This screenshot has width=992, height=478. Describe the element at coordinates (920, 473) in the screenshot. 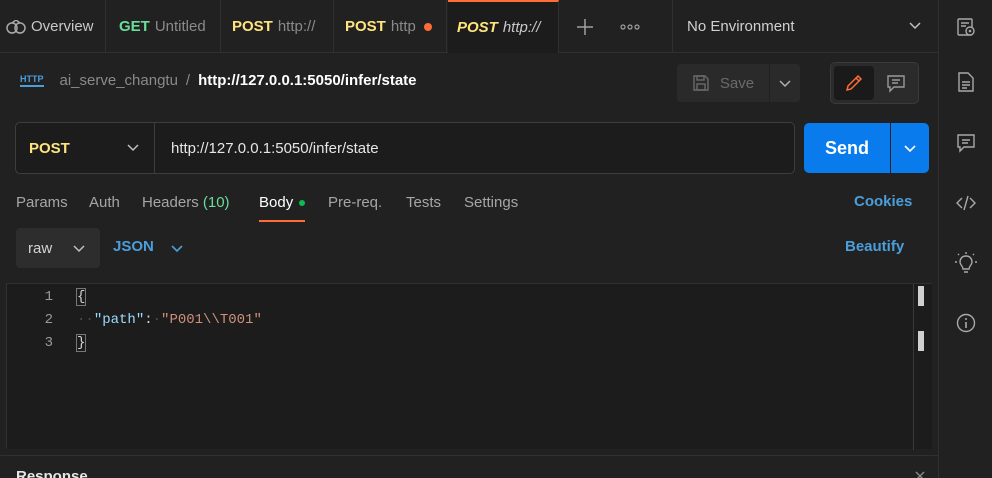

I see `collapse-icon` at that location.